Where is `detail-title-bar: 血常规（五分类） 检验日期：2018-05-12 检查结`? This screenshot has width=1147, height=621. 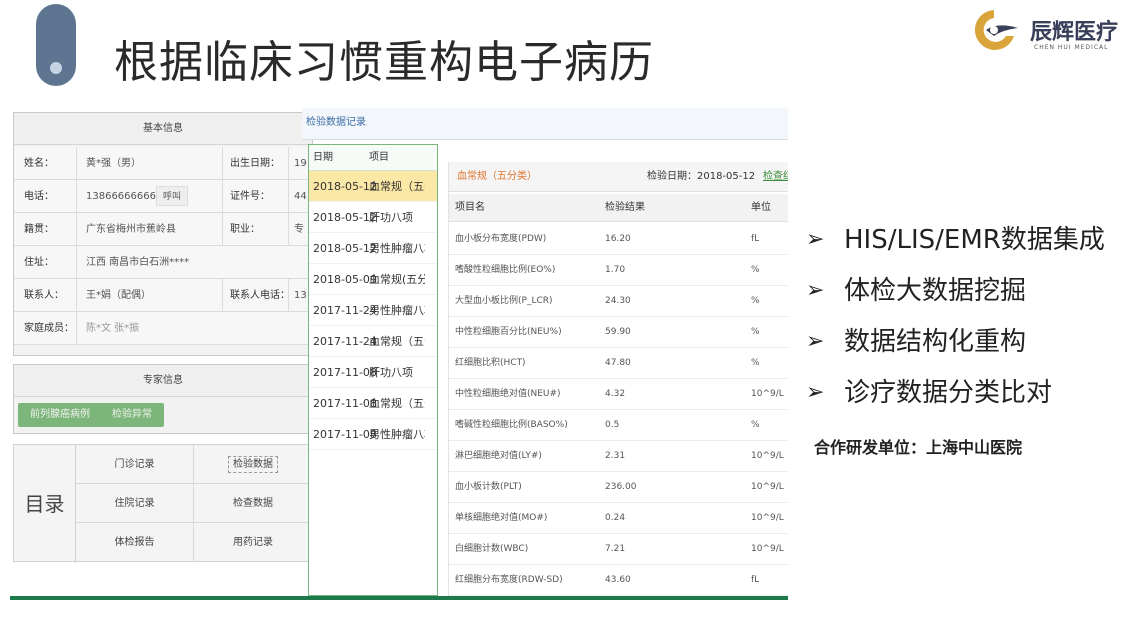
detail-title-bar: 血常规（五分类） 检验日期：2018-05-12 检查结 is located at coordinates (618, 177).